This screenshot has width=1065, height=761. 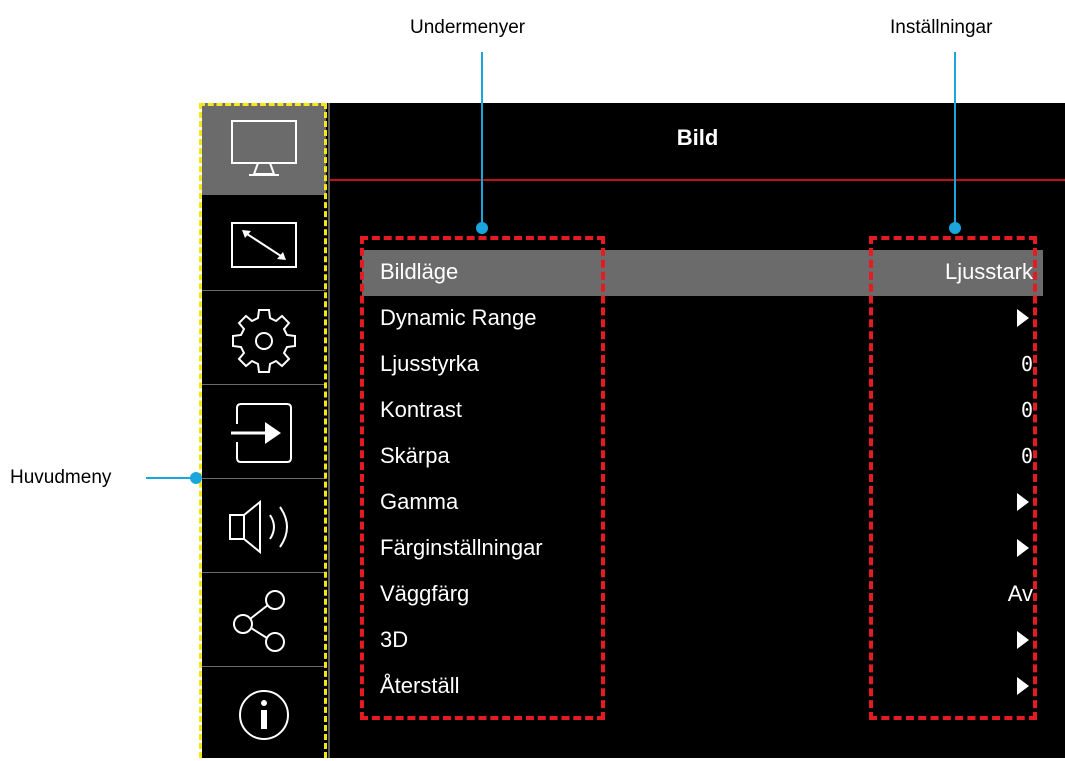 I want to click on submenus-callout-label: Undermenyer, so click(x=468, y=27).